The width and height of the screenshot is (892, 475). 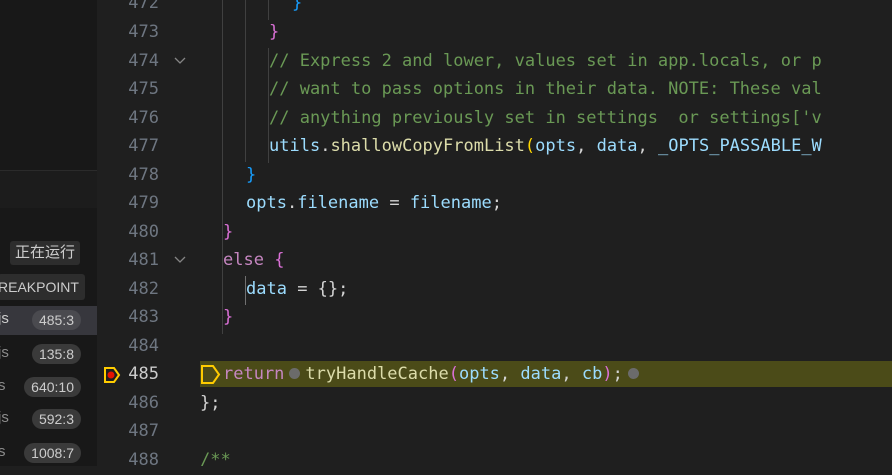 I want to click on sidebar-section-header, so click(x=48, y=189).